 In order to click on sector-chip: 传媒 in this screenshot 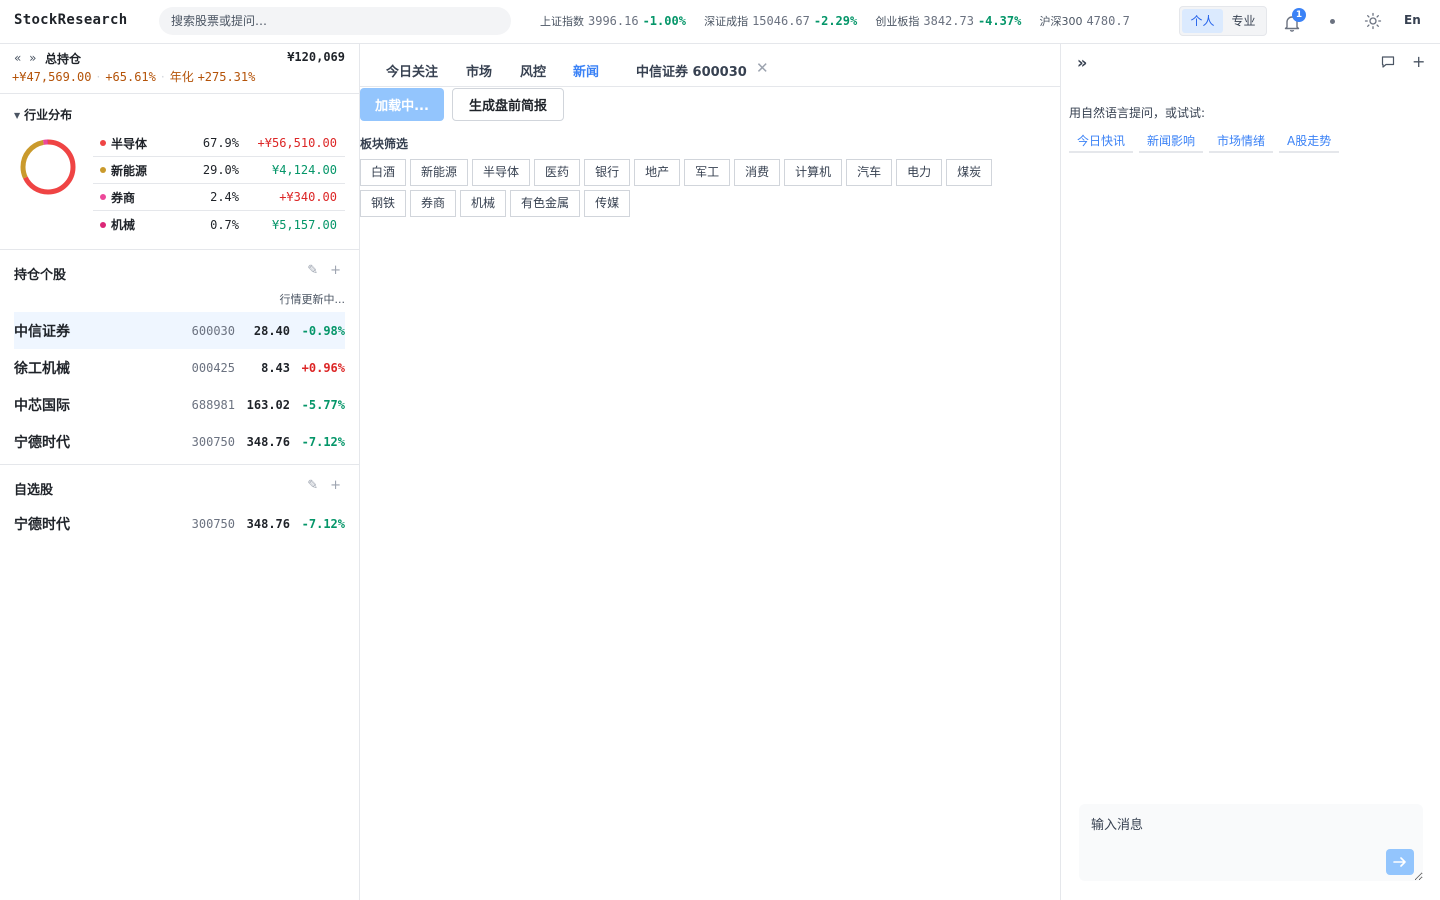, I will do `click(607, 203)`.